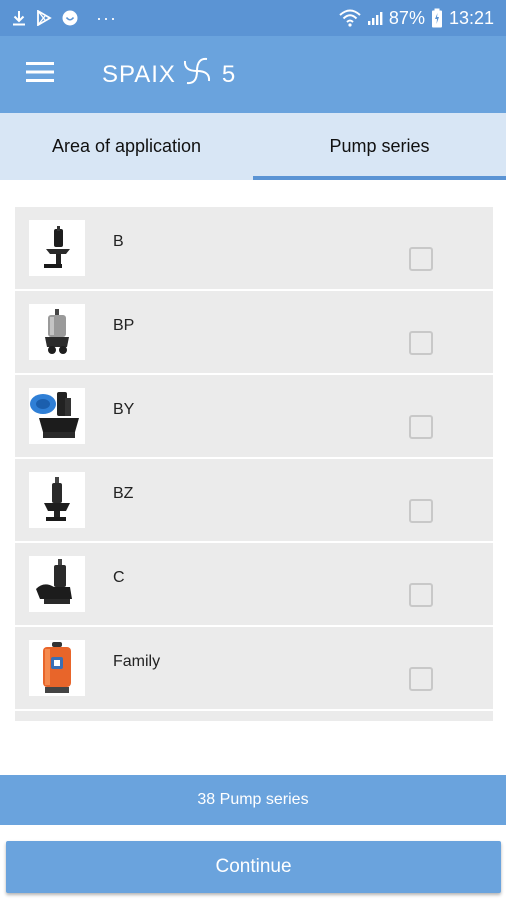  What do you see at coordinates (57, 332) in the screenshot?
I see `pump-bp-image` at bounding box center [57, 332].